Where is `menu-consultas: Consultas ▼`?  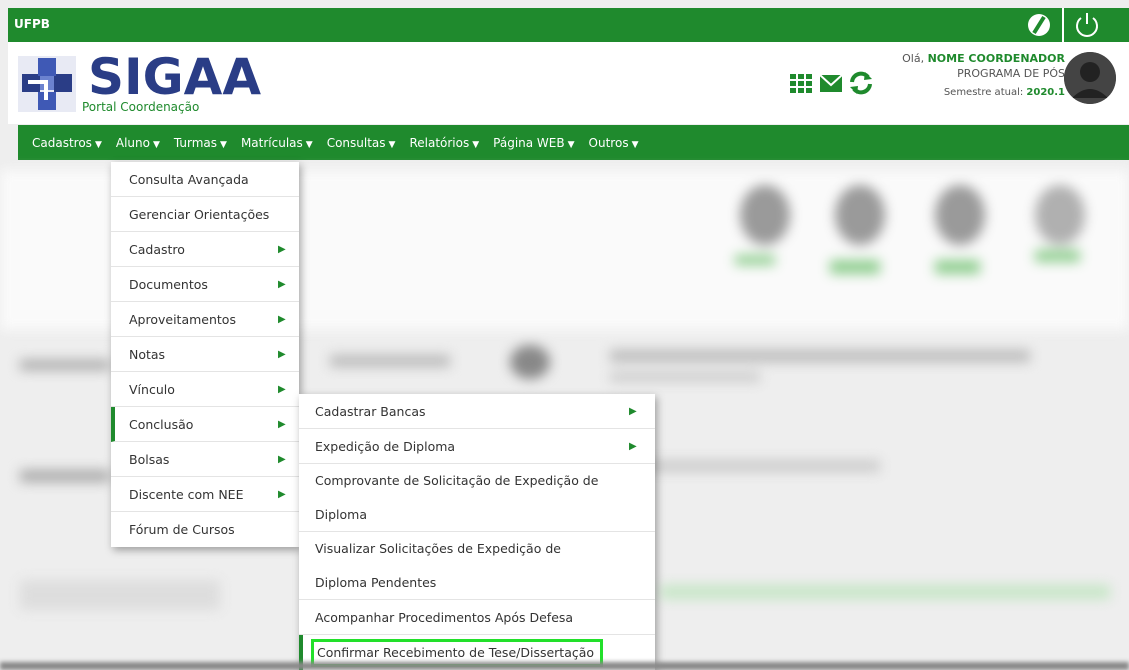
menu-consultas: Consultas ▼ is located at coordinates (361, 143).